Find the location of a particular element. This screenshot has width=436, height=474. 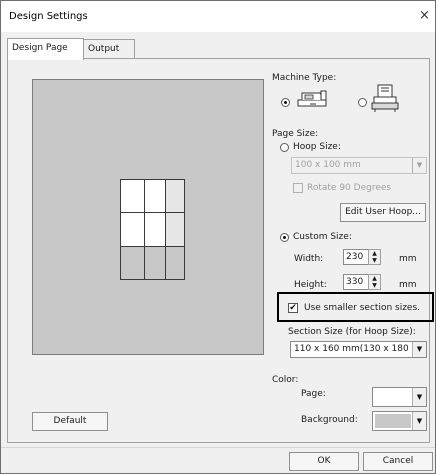

machine-type-radio-embroidery is located at coordinates (285, 102).